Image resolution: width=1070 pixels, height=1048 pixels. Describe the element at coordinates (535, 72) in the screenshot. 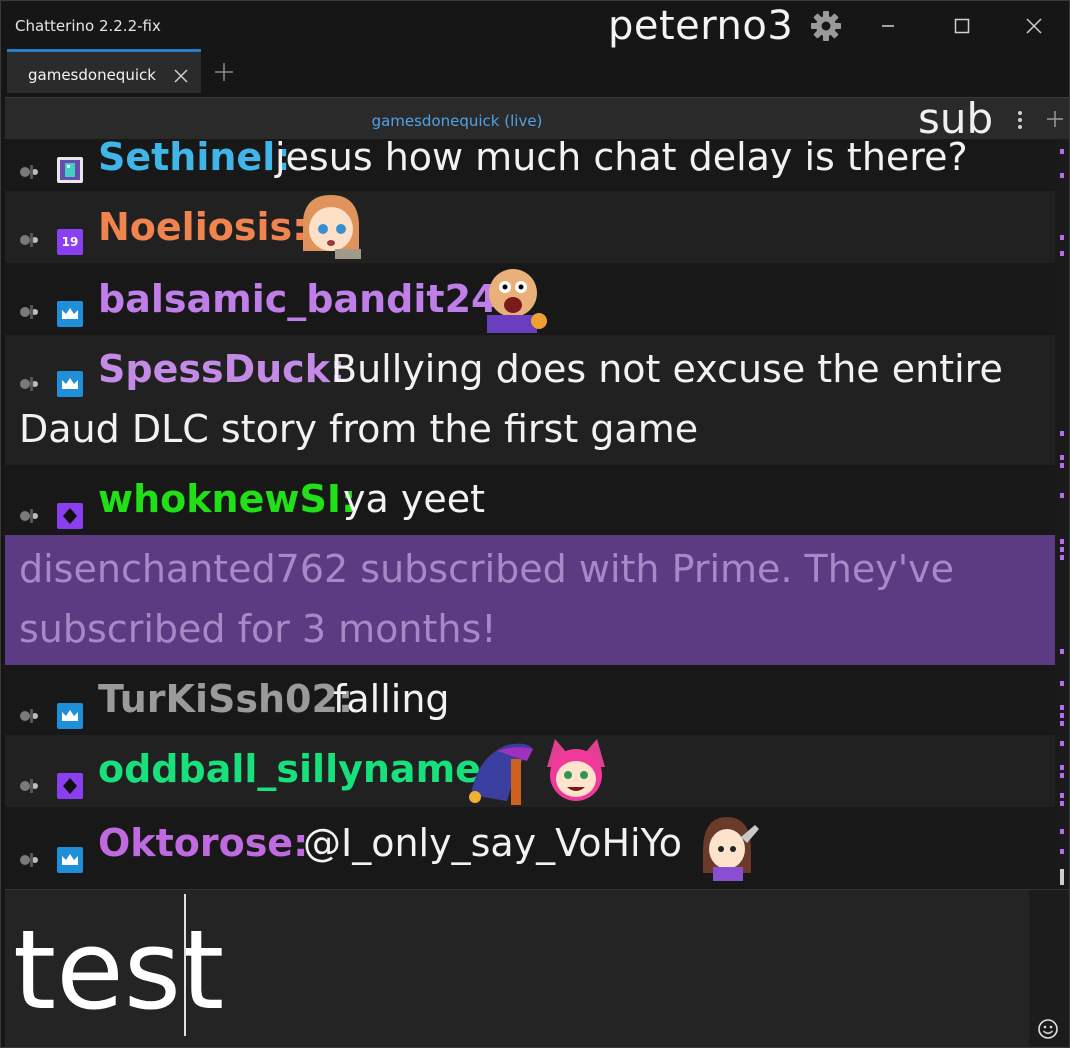

I see `tab-strip: gamesdonequick` at that location.